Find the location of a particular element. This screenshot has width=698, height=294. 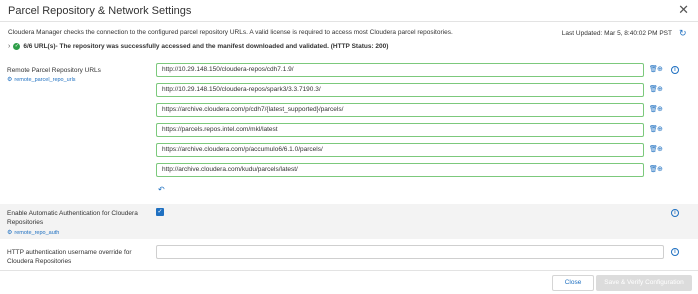

chevron-right-icon: › is located at coordinates (9, 46).